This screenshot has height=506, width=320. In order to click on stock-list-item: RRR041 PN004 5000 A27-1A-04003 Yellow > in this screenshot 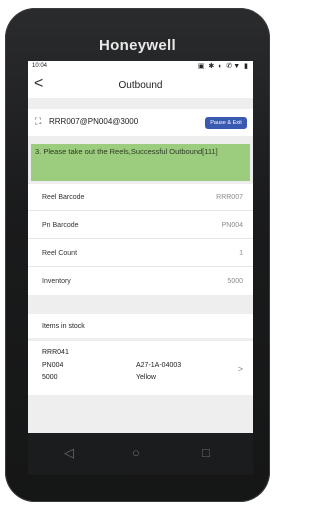, I will do `click(140, 368)`.